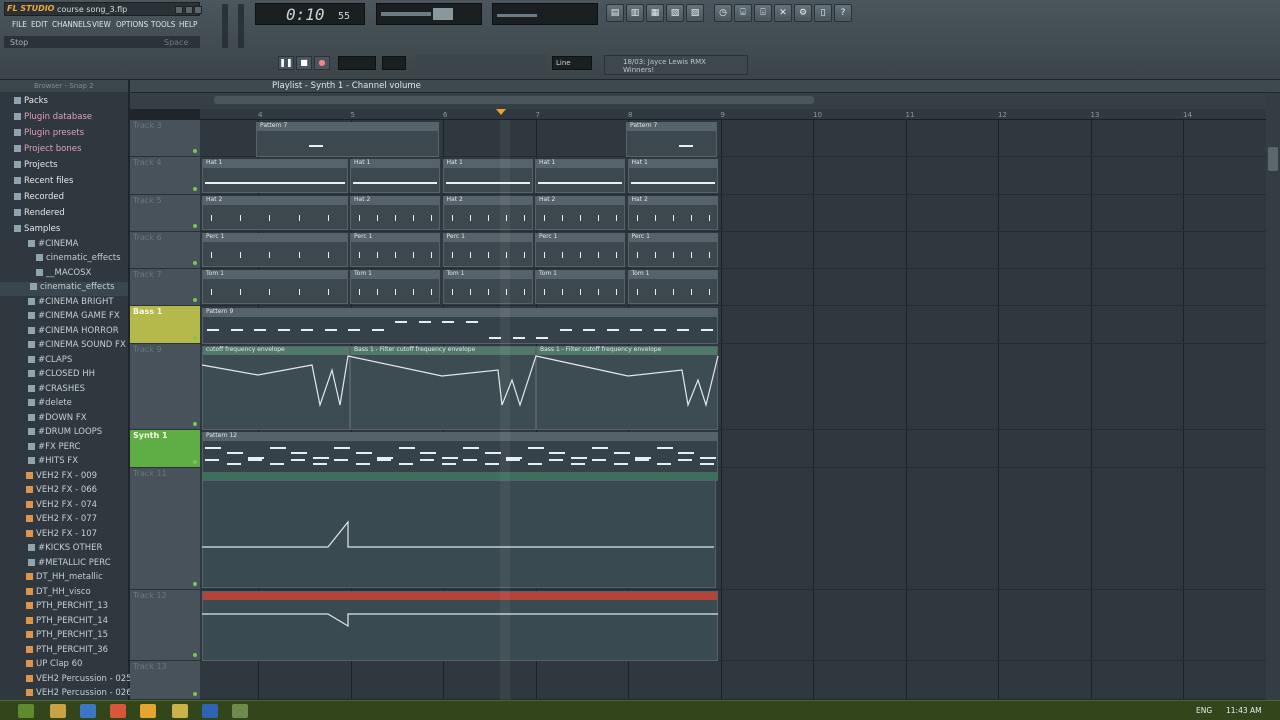  What do you see at coordinates (67, 637) in the screenshot?
I see `browser-item: PTH_PERCHIT_15` at bounding box center [67, 637].